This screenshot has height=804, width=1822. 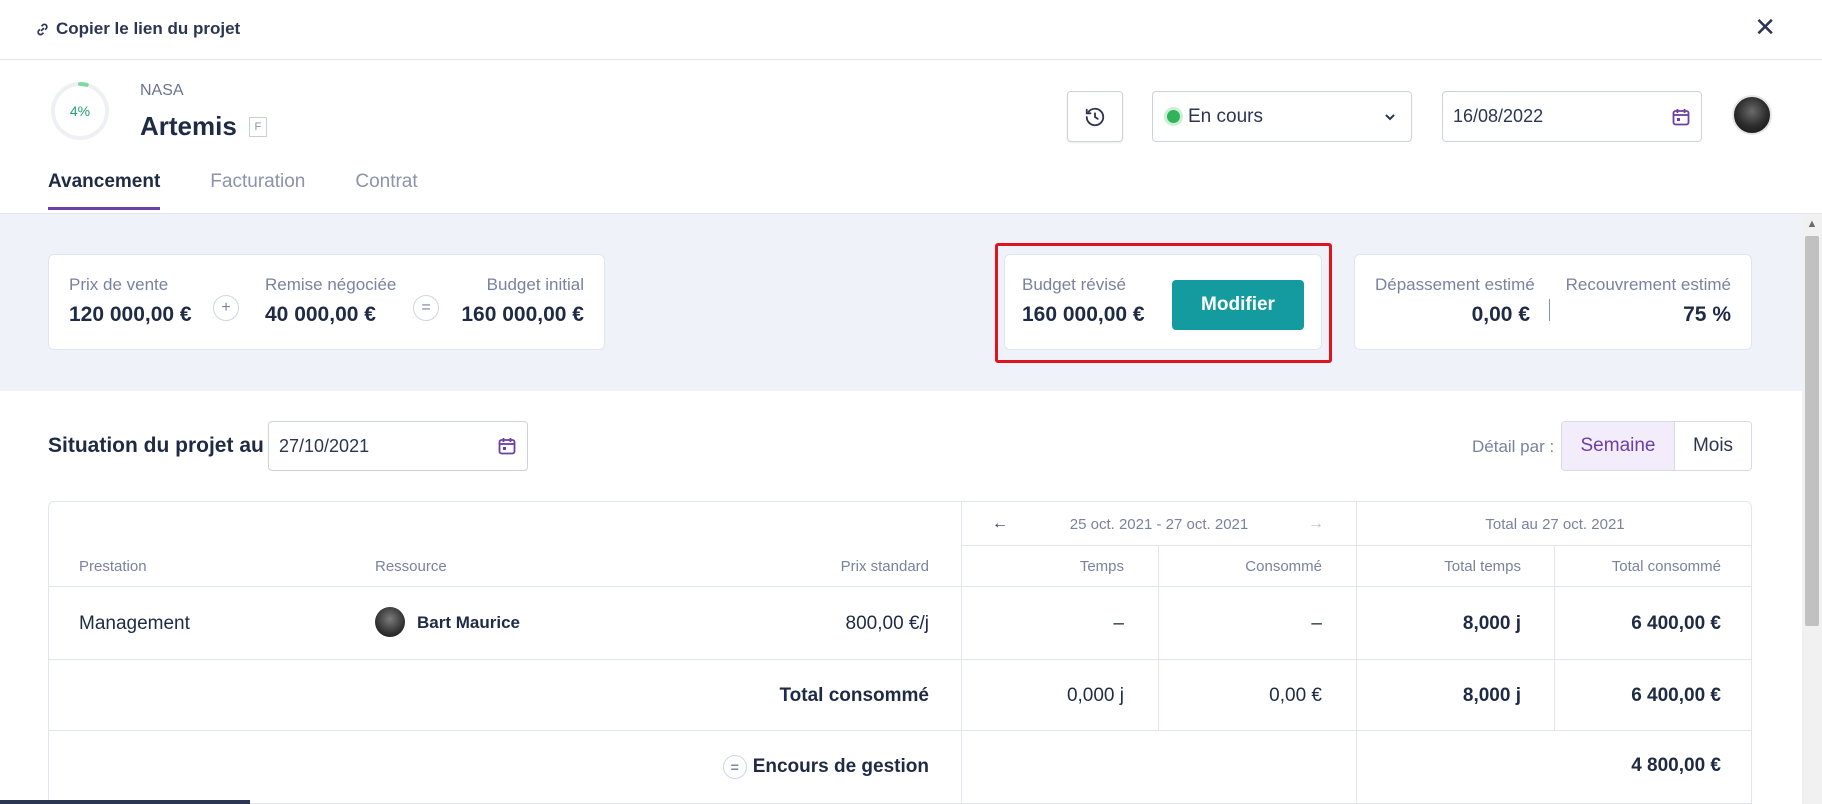 What do you see at coordinates (1283, 566) in the screenshot?
I see `header-consomme: Consommé` at bounding box center [1283, 566].